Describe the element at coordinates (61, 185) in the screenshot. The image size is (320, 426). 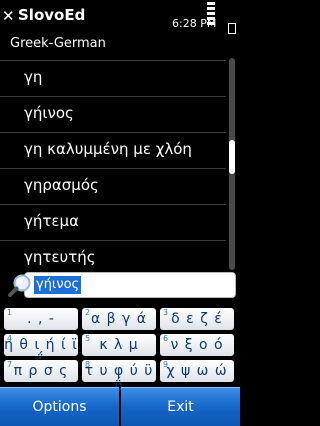
I see `list-item-label: γηρασμός` at that location.